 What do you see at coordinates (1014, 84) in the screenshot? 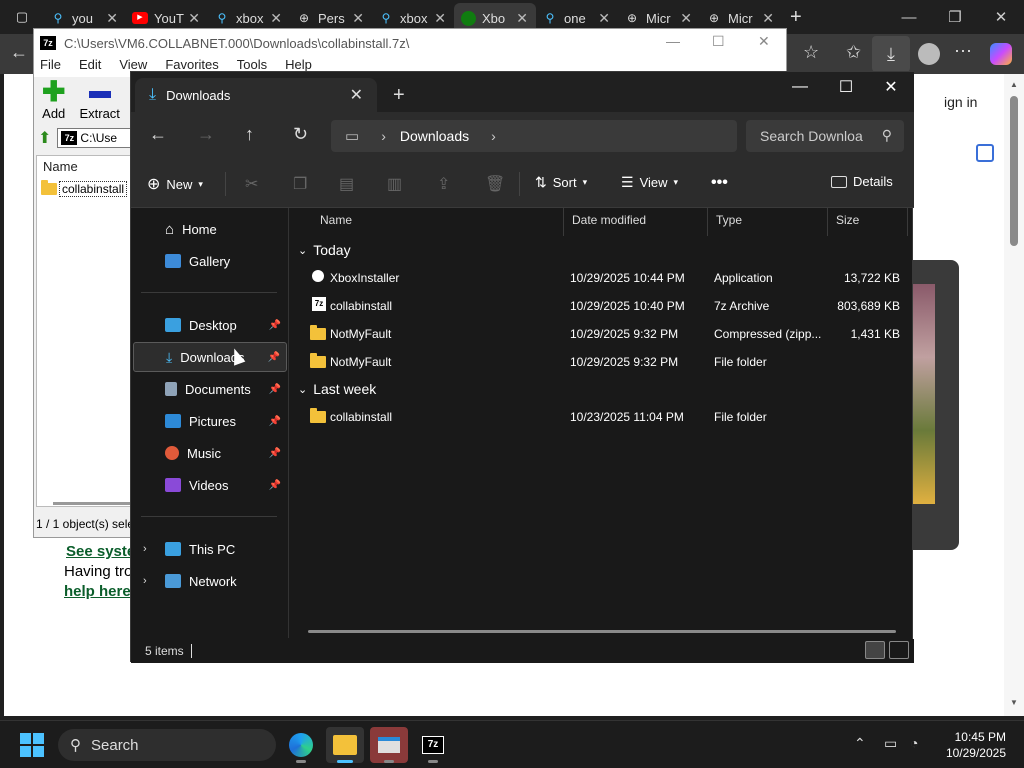
I see `scroll-up-arrow: ▲` at bounding box center [1014, 84].